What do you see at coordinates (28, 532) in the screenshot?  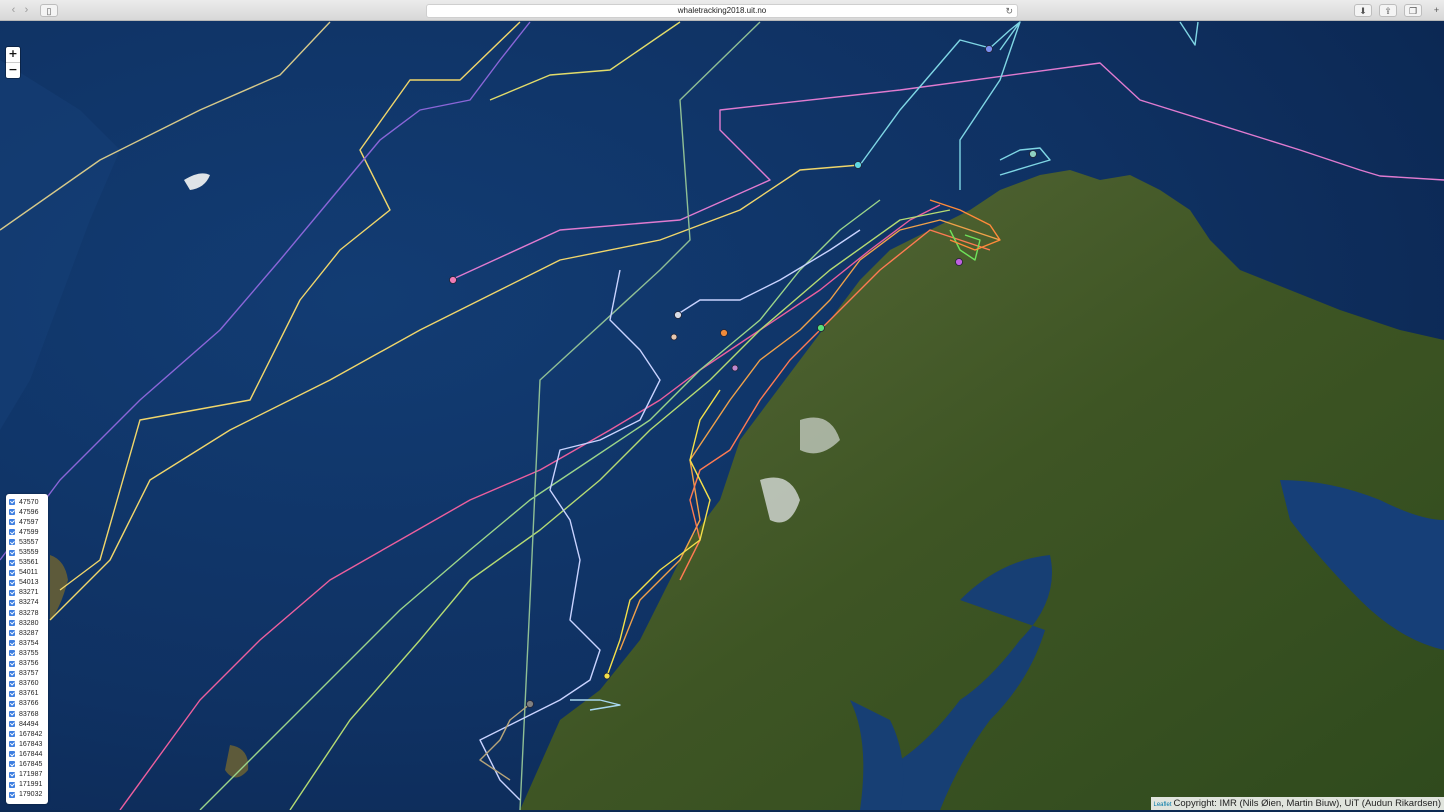 I see `legend-item: 47599` at bounding box center [28, 532].